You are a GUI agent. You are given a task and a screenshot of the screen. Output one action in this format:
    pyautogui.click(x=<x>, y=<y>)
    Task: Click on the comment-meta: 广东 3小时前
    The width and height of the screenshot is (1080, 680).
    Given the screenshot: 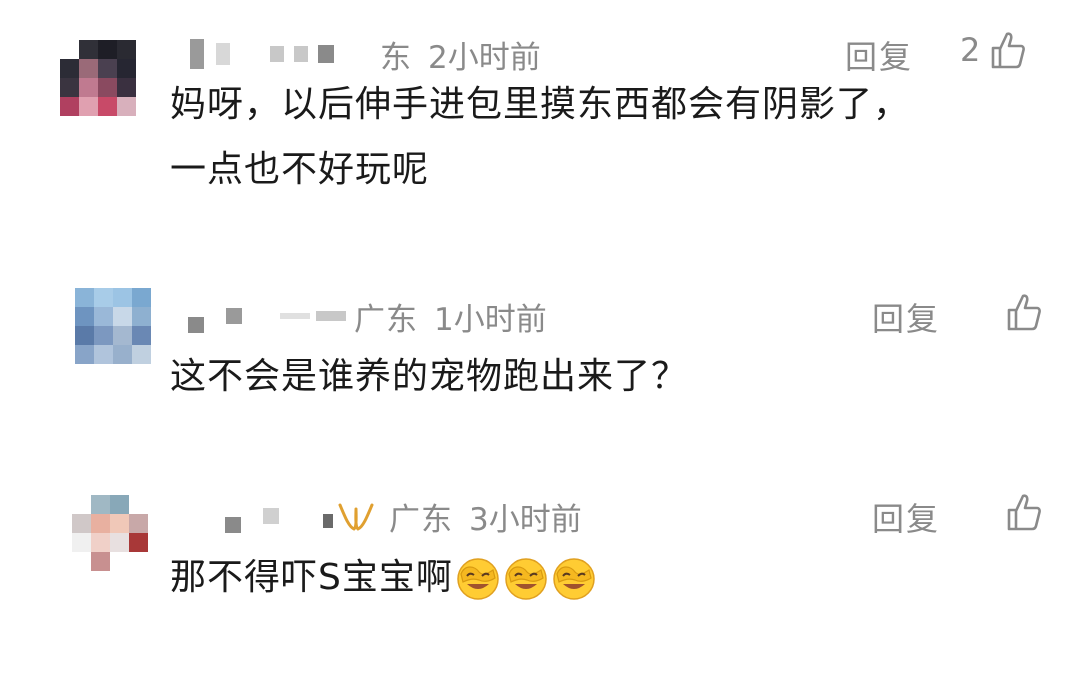 What is the action you would take?
    pyautogui.click(x=403, y=517)
    